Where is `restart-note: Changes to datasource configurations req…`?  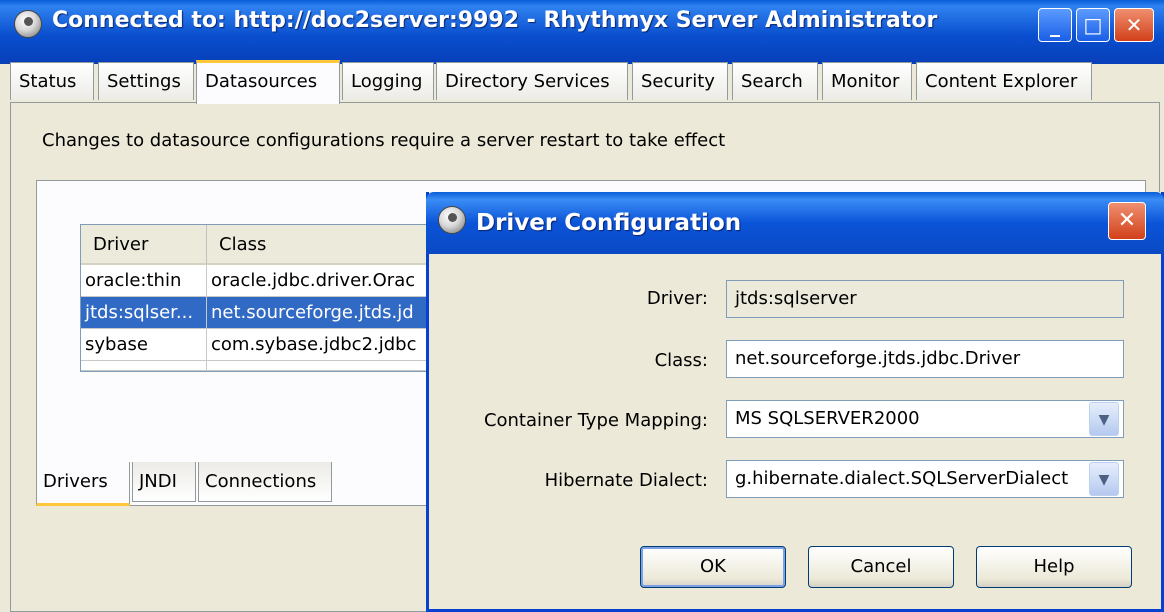 restart-note: Changes to datasource configurations req… is located at coordinates (384, 140).